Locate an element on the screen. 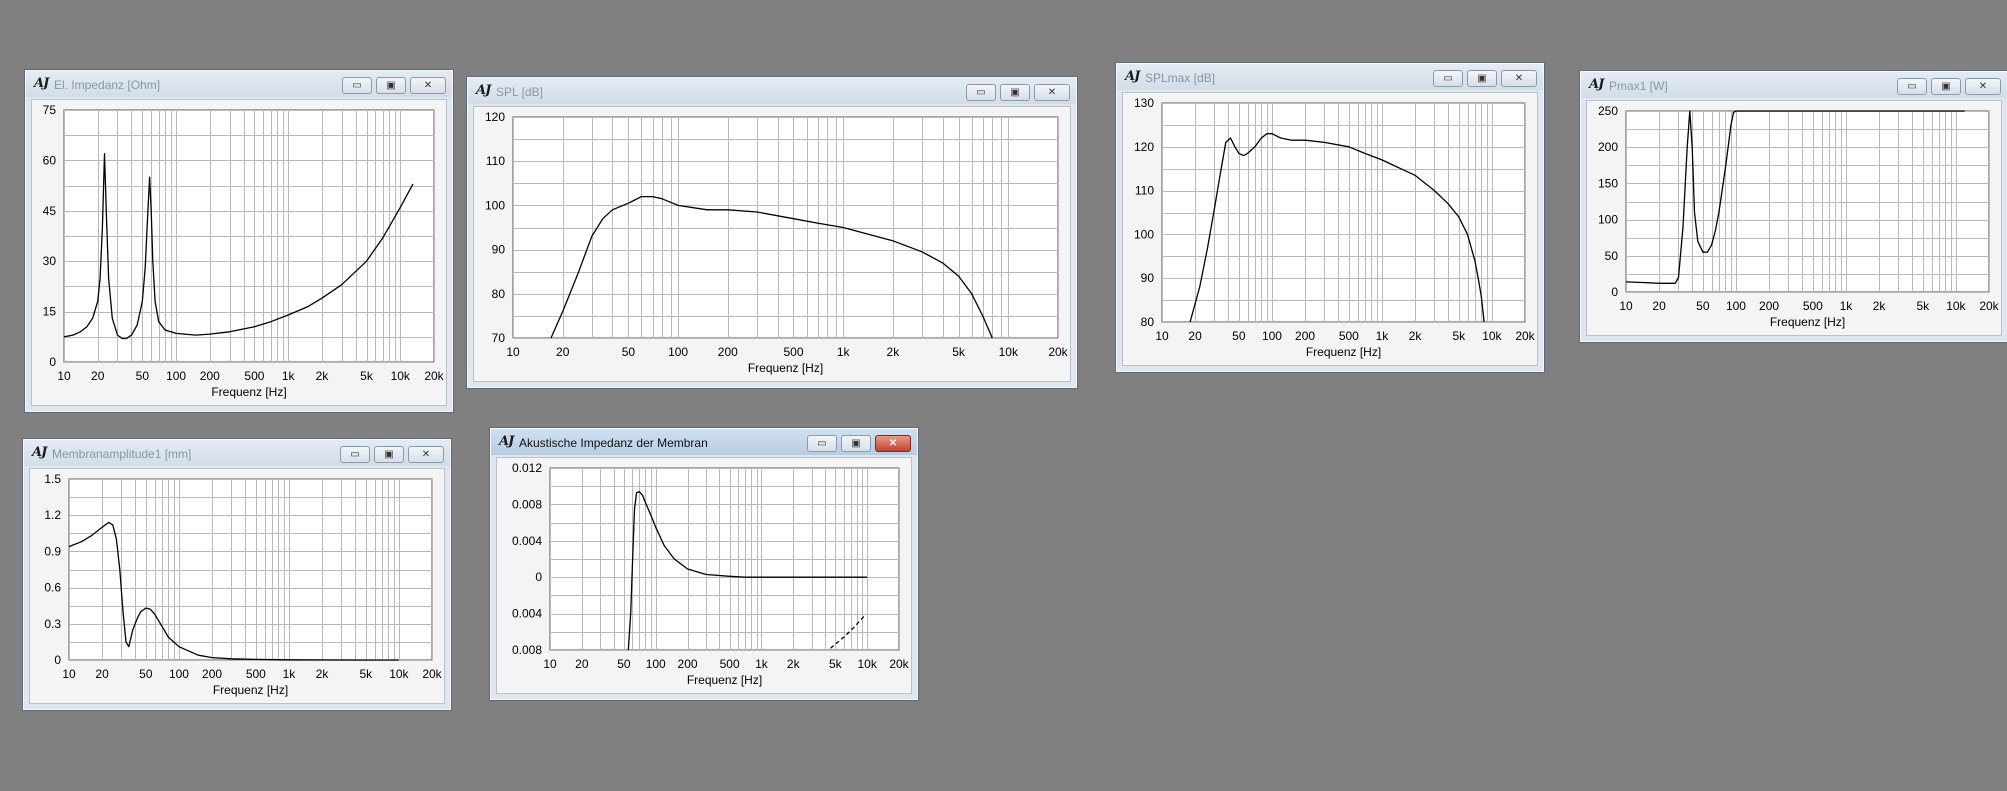 This screenshot has height=791, width=2007. title-bar: AJ Pmax1 [W] ▭ ▣ ✕ is located at coordinates (1794, 85).